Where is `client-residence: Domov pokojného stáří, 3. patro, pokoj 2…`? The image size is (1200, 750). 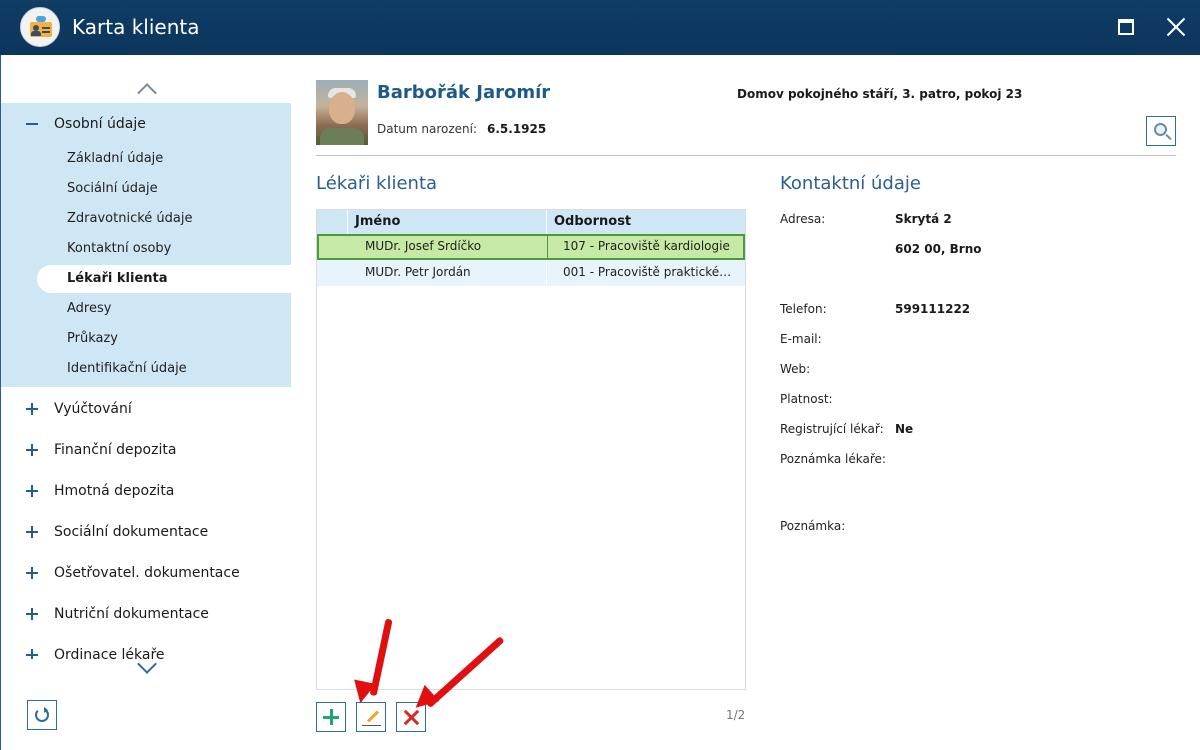
client-residence: Domov pokojného stáří, 3. patro, pokoj 2… is located at coordinates (880, 94).